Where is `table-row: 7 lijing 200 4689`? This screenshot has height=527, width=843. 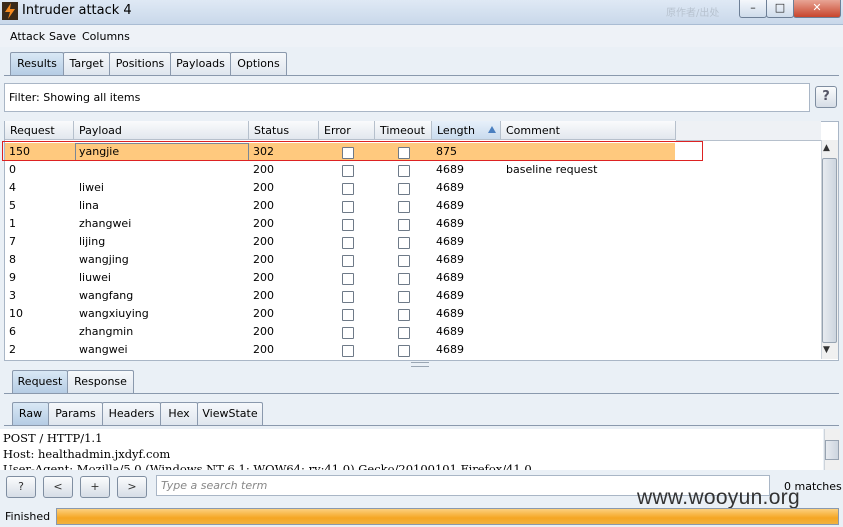 table-row: 7 lijing 200 4689 is located at coordinates (340, 242).